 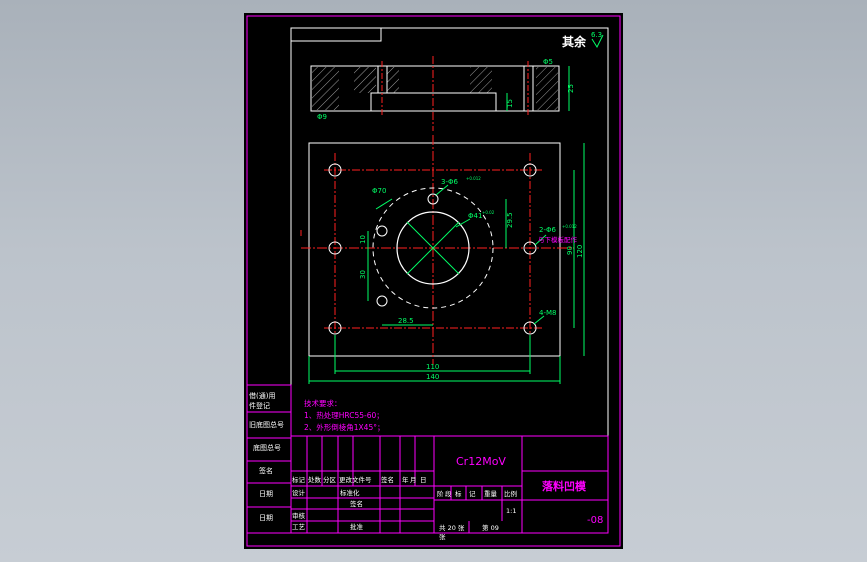 I want to click on approve-label: 批准, so click(x=357, y=526).